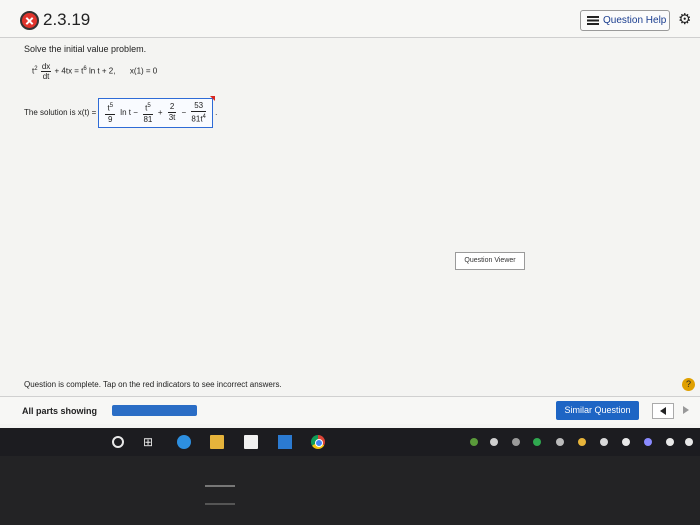 This screenshot has width=700, height=525. Describe the element at coordinates (60, 113) in the screenshot. I see `solution-label: The solution is x(t) =` at that location.